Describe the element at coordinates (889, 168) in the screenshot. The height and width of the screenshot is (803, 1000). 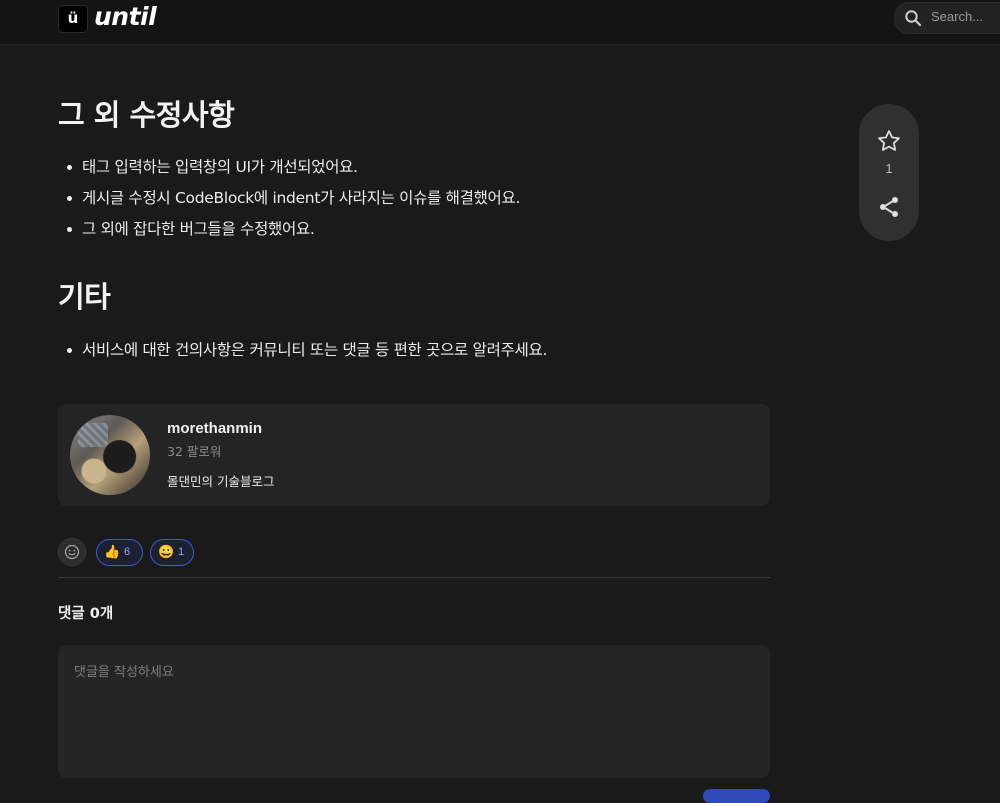
I see `like-count: 1` at that location.